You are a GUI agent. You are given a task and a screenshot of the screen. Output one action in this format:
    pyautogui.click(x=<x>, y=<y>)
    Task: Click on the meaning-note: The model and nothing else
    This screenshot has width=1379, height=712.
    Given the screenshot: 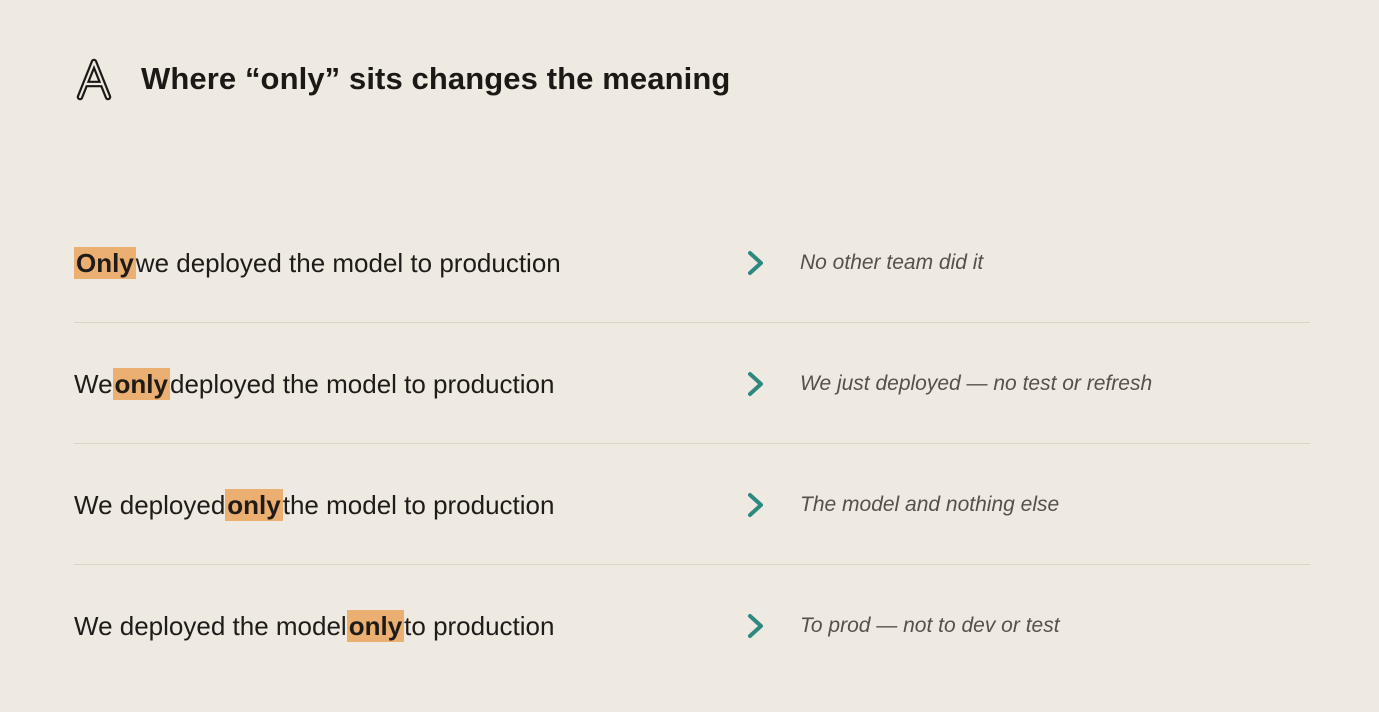 What is the action you would take?
    pyautogui.click(x=930, y=504)
    